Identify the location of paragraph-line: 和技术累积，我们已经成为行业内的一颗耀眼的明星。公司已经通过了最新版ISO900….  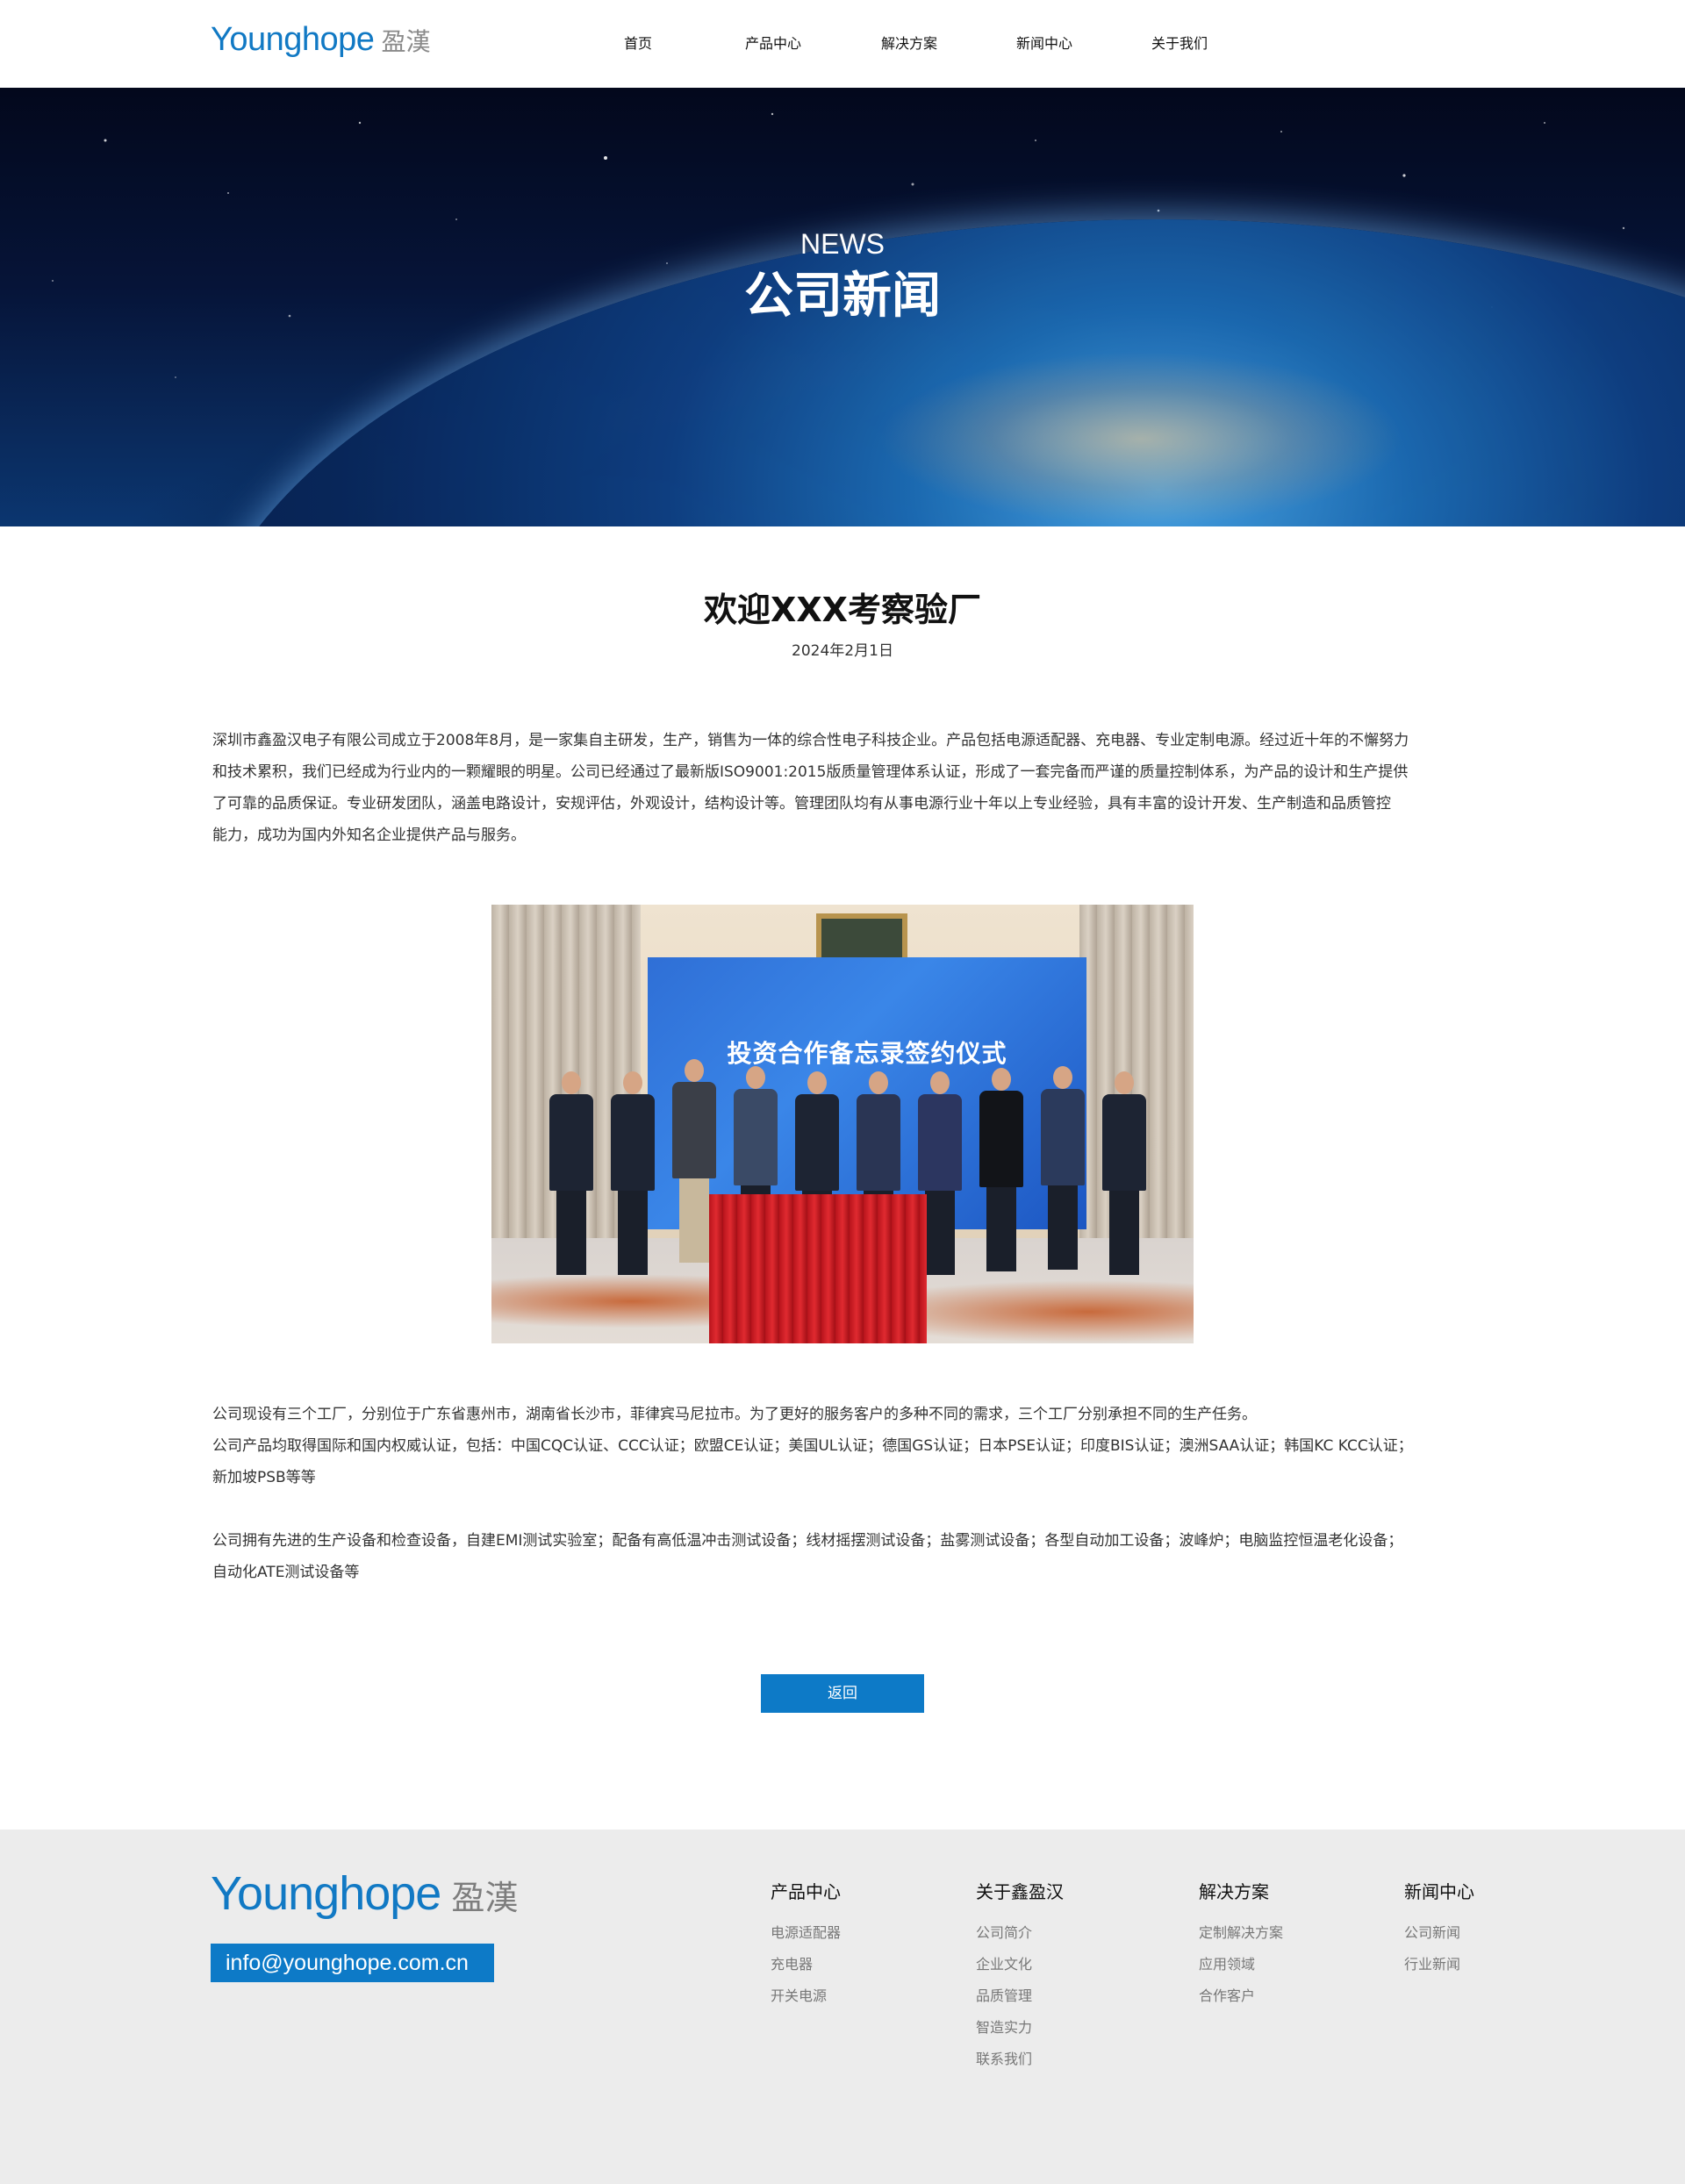
(810, 772).